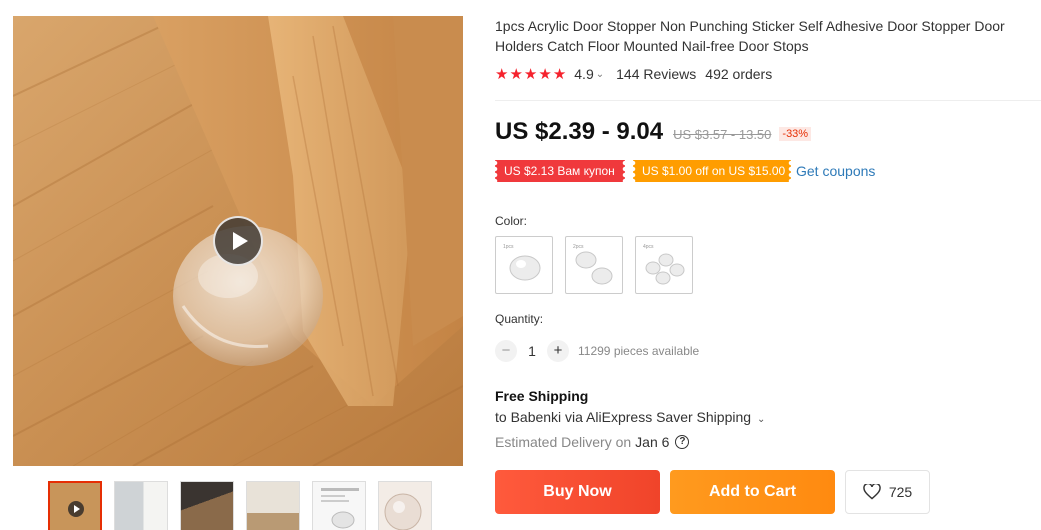 This screenshot has width=1041, height=530. What do you see at coordinates (542, 396) in the screenshot?
I see `shipping-title: Free Shipping` at bounding box center [542, 396].